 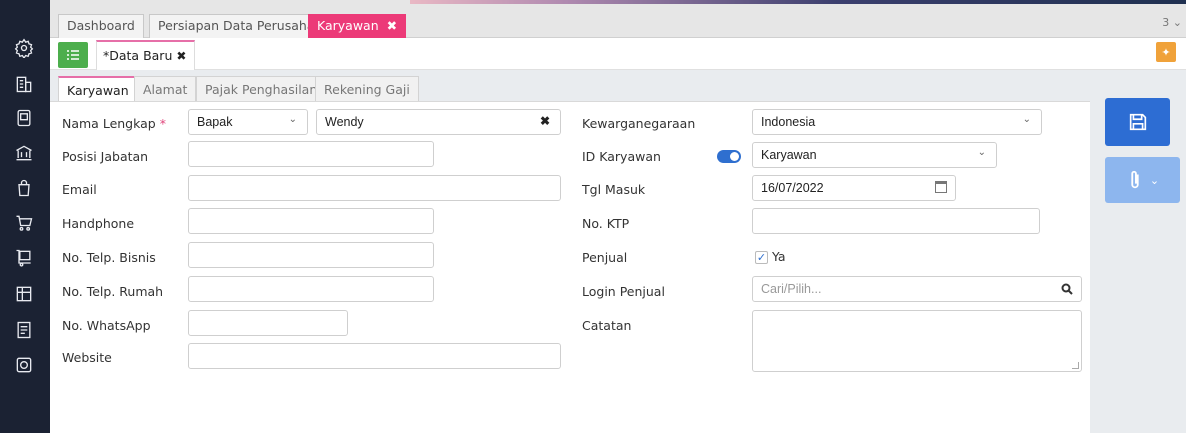 What do you see at coordinates (639, 123) in the screenshot?
I see `kewarganegaraan-label: Kewarganegaraan` at bounding box center [639, 123].